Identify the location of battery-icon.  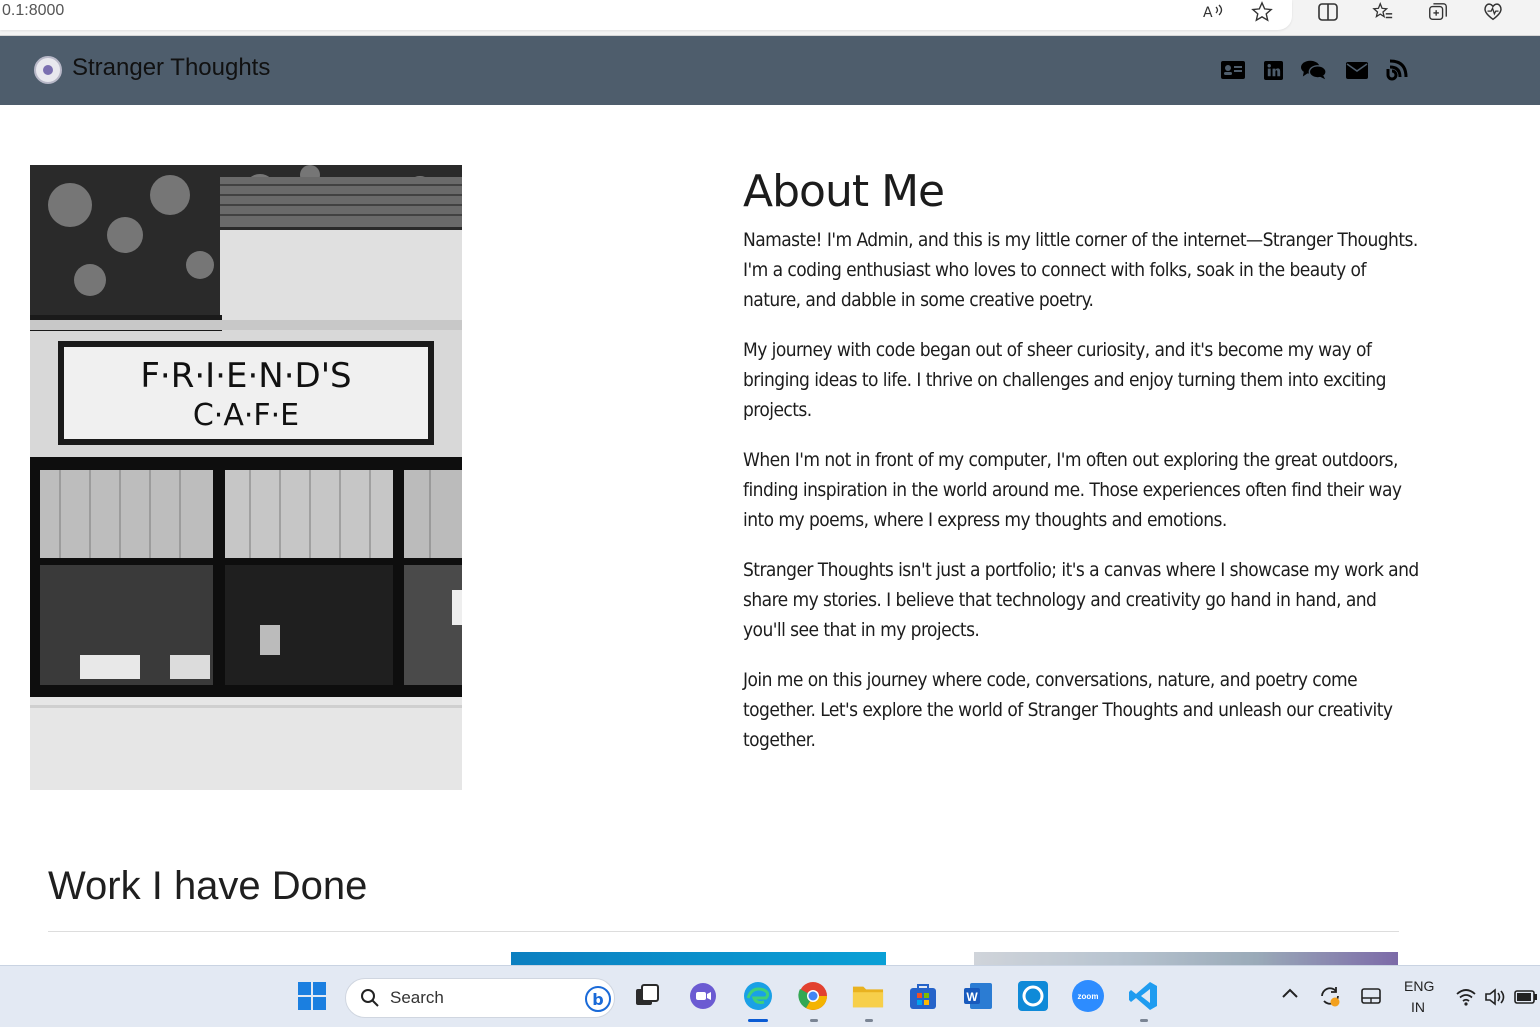
(1526, 999).